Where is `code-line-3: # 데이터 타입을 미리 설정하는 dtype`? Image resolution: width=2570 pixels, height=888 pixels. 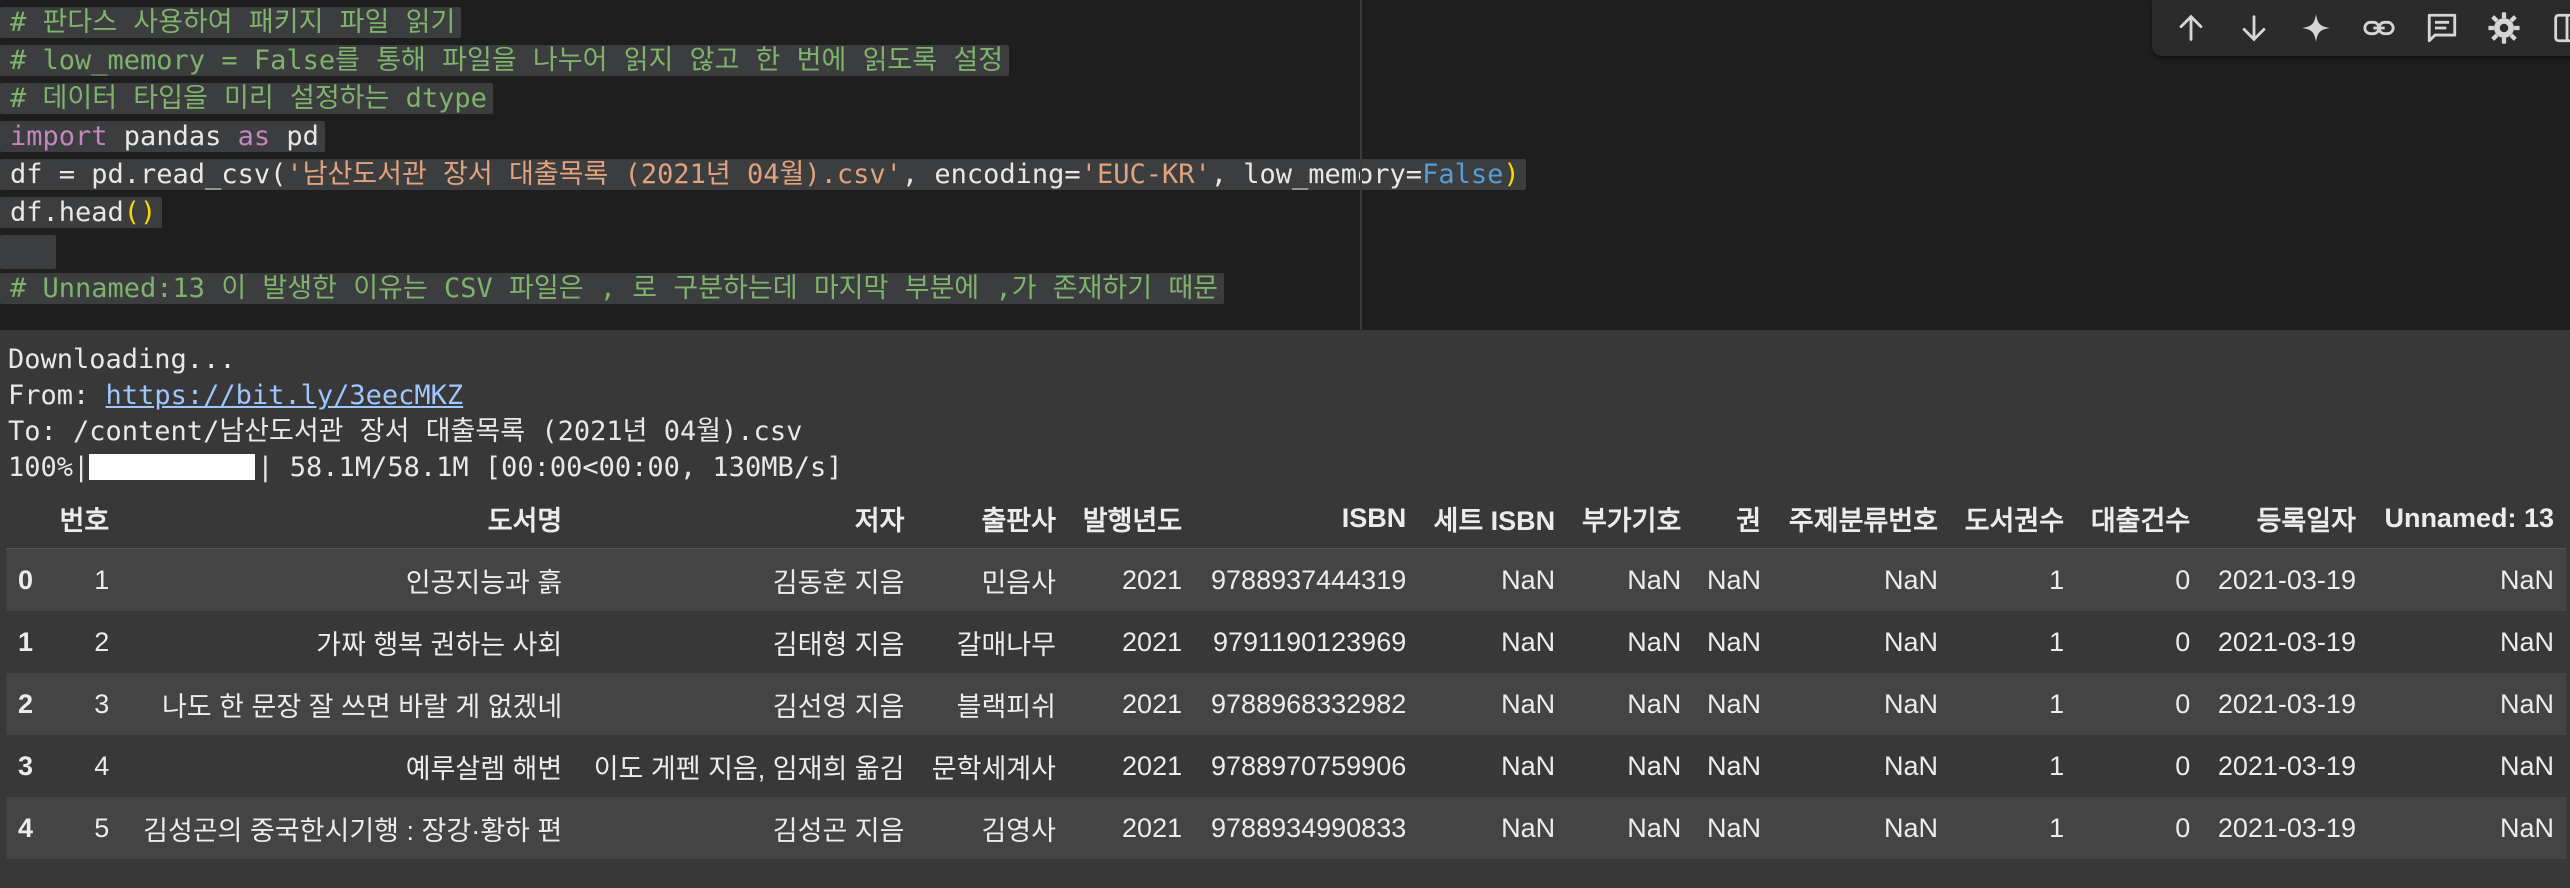
code-line-3: # 데이터 타입을 미리 설정하는 dtype is located at coordinates (763, 99).